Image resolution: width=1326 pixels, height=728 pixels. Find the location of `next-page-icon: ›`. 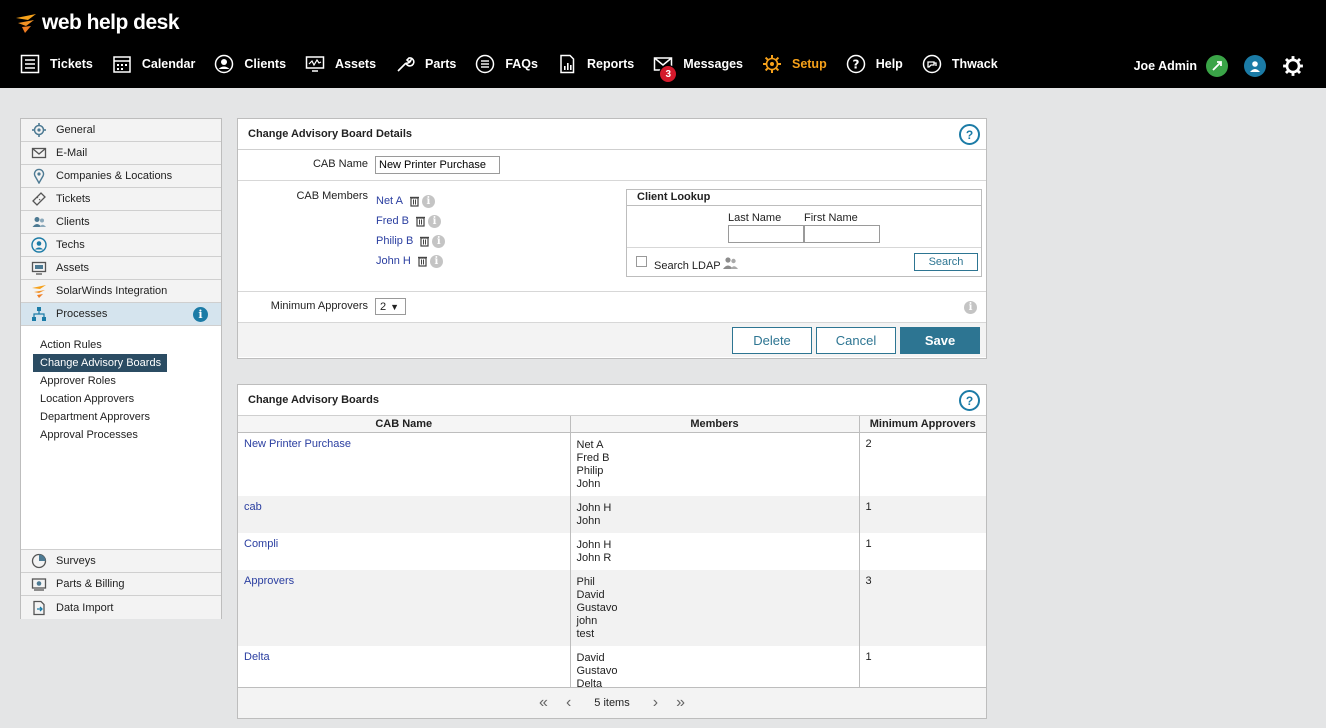

next-page-icon: › is located at coordinates (655, 703).